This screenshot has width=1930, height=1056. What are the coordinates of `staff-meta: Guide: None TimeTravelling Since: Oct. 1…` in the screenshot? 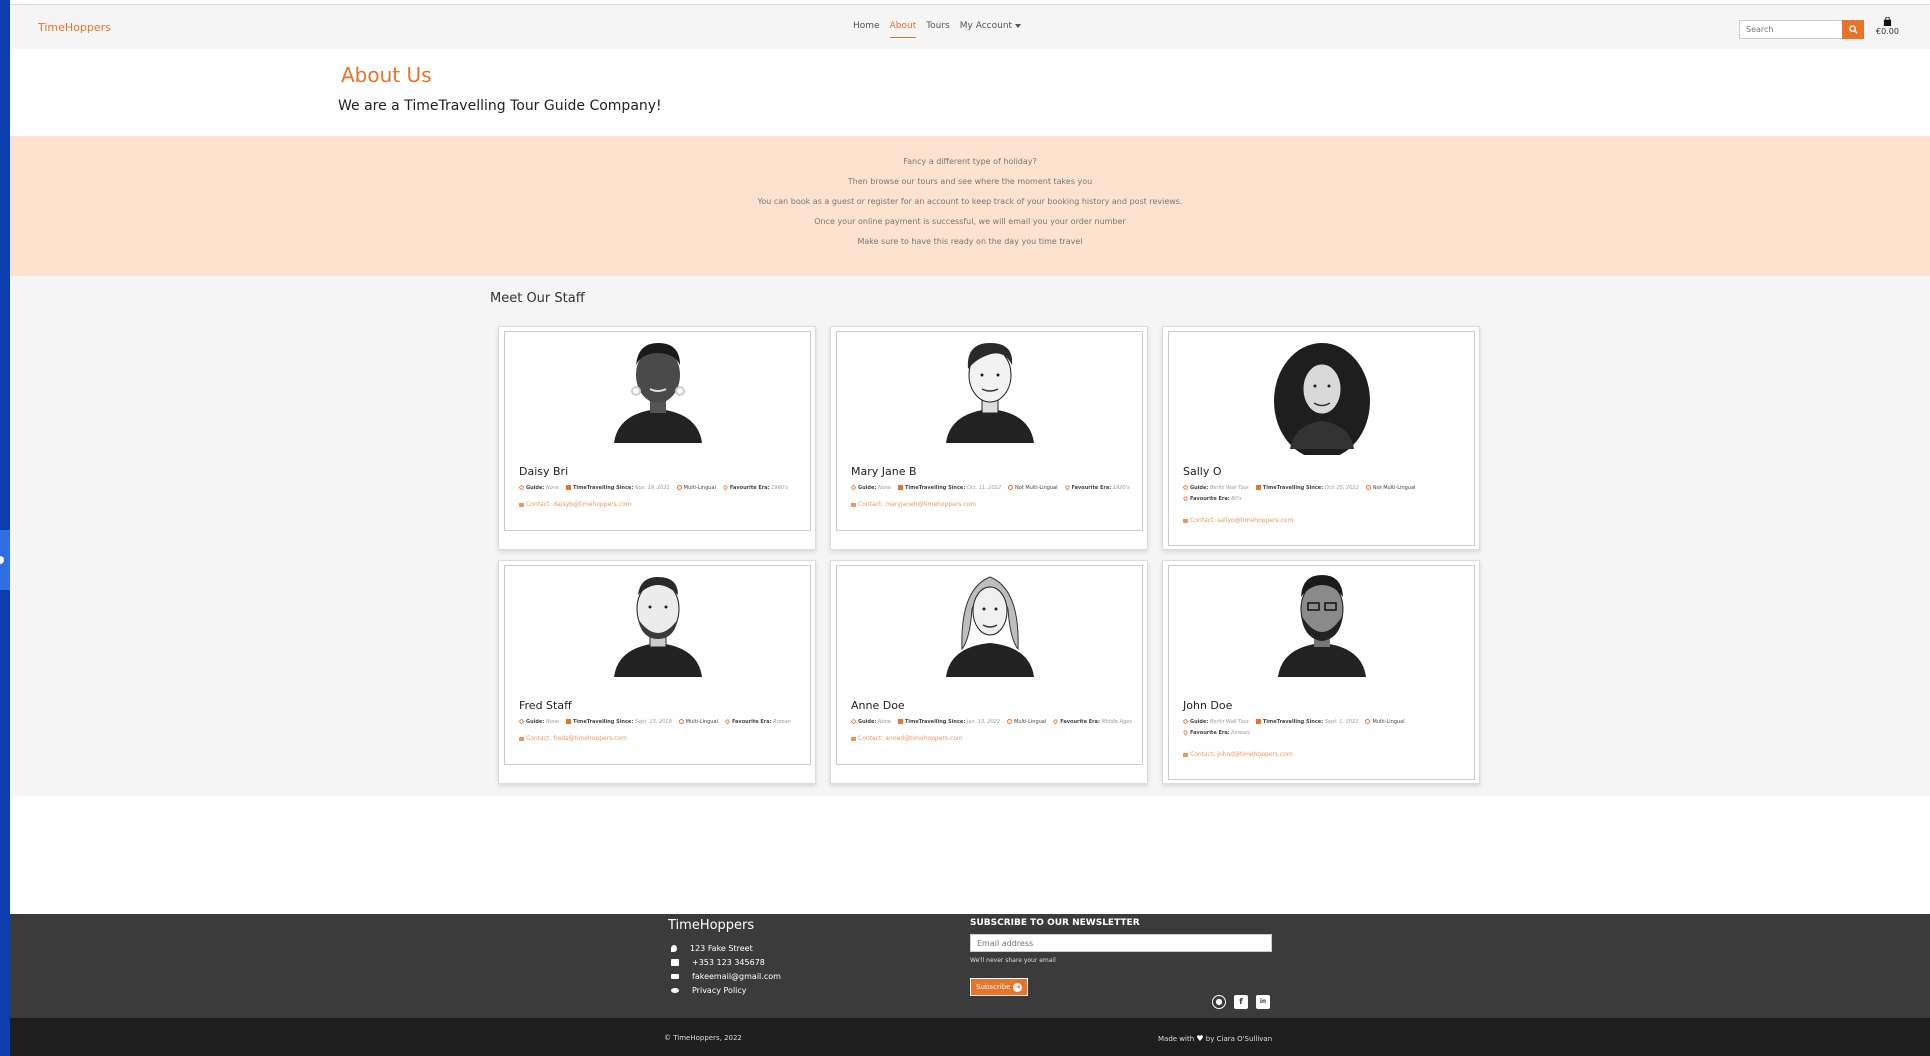 It's located at (993, 488).